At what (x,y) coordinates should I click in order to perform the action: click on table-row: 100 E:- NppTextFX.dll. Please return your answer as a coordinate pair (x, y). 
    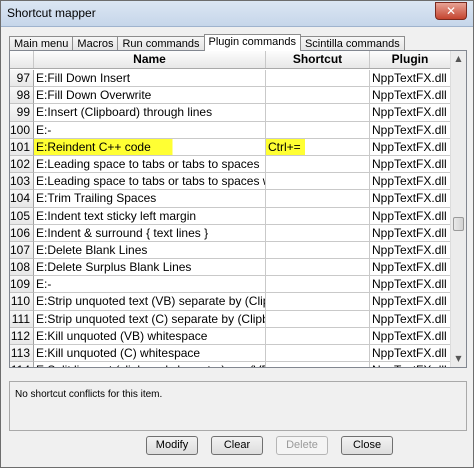
    Looking at the image, I should click on (230, 130).